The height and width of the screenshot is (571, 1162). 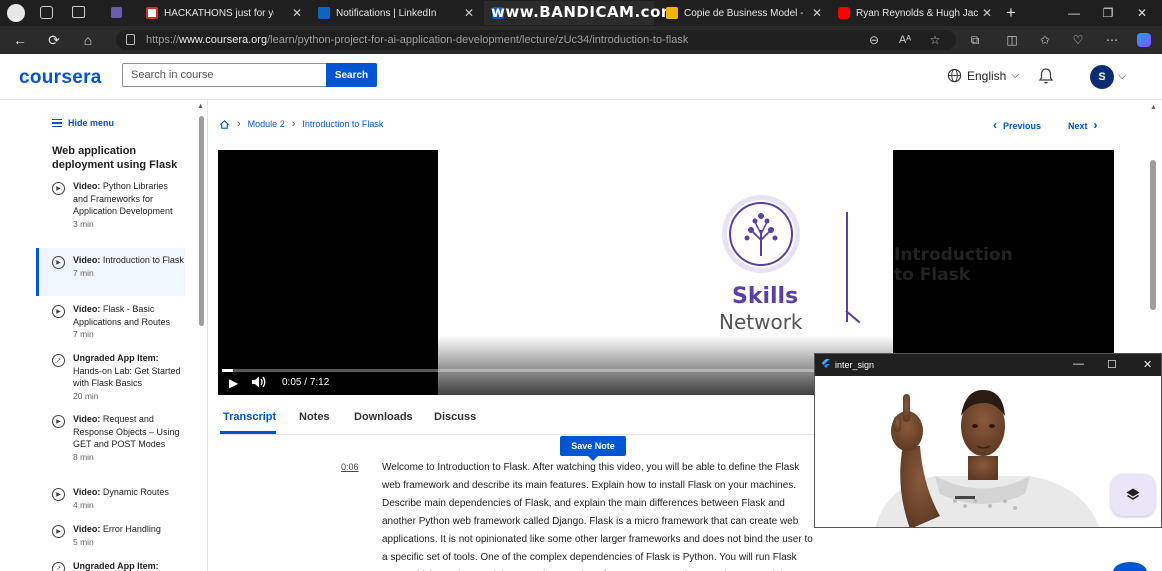 I want to click on tab-downloads: Downloads, so click(x=383, y=417).